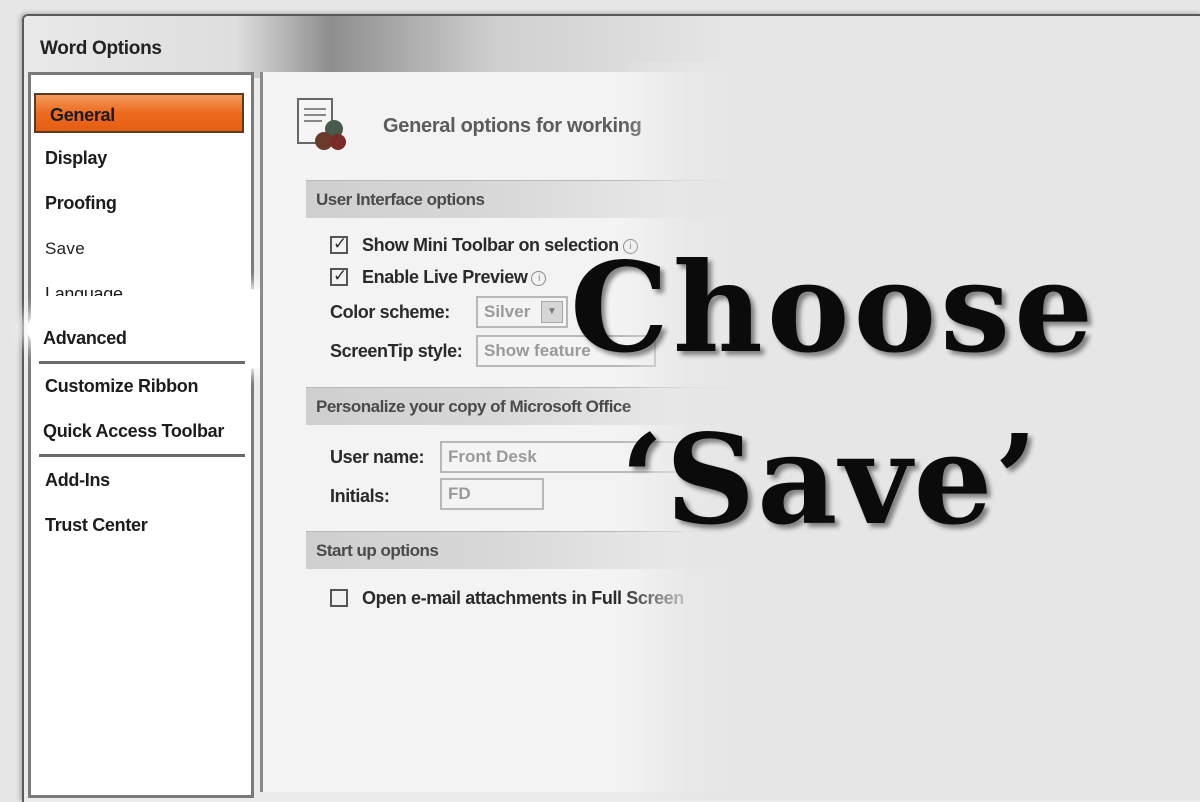 The image size is (1200, 802). Describe the element at coordinates (360, 496) in the screenshot. I see `initials-label: Initials:` at that location.